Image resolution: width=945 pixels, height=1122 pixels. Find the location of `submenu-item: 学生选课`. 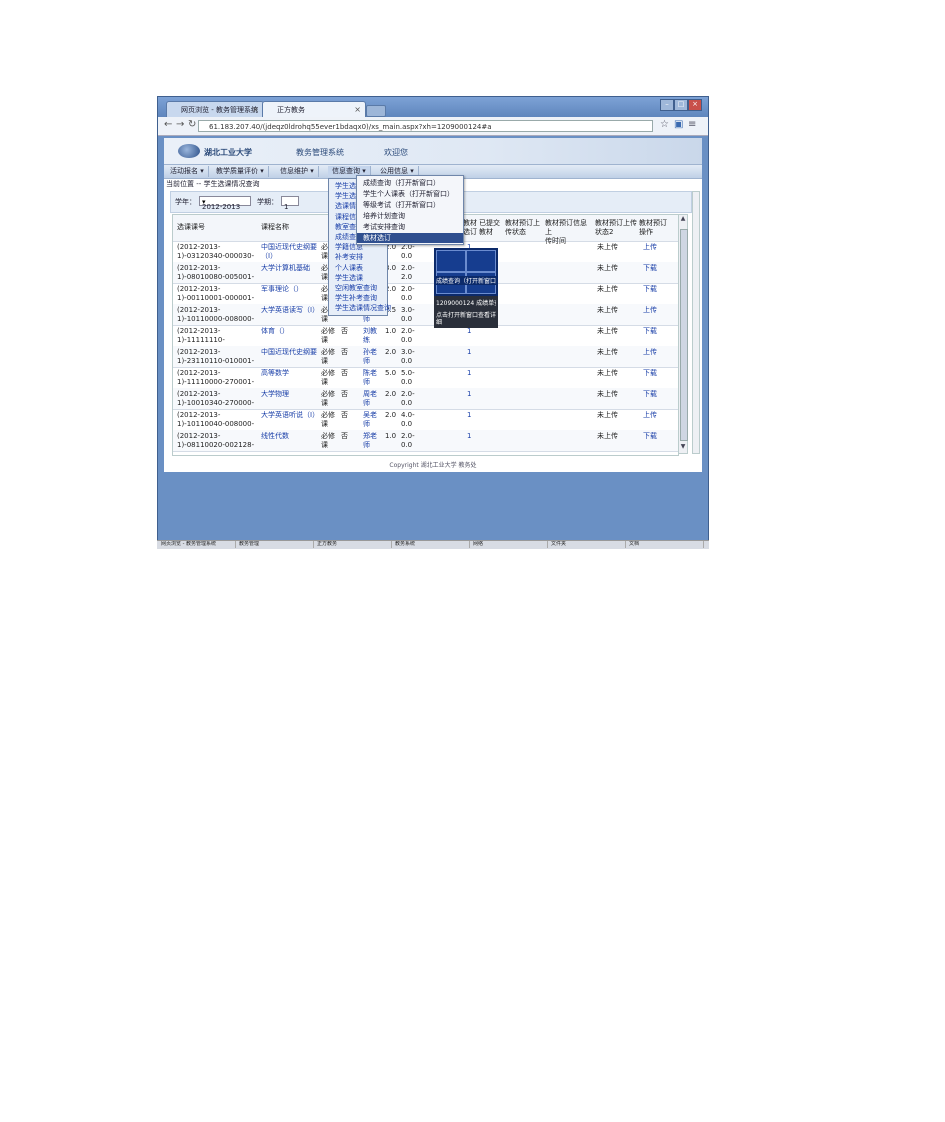

submenu-item: 学生选课 is located at coordinates (358, 278).